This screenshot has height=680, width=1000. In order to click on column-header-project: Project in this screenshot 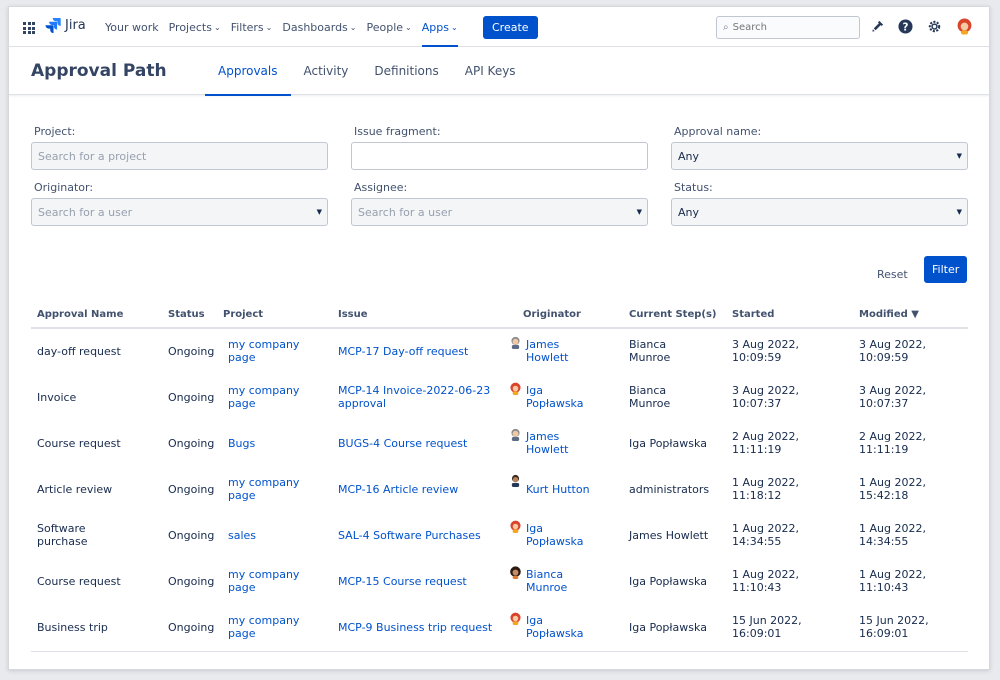, I will do `click(243, 314)`.